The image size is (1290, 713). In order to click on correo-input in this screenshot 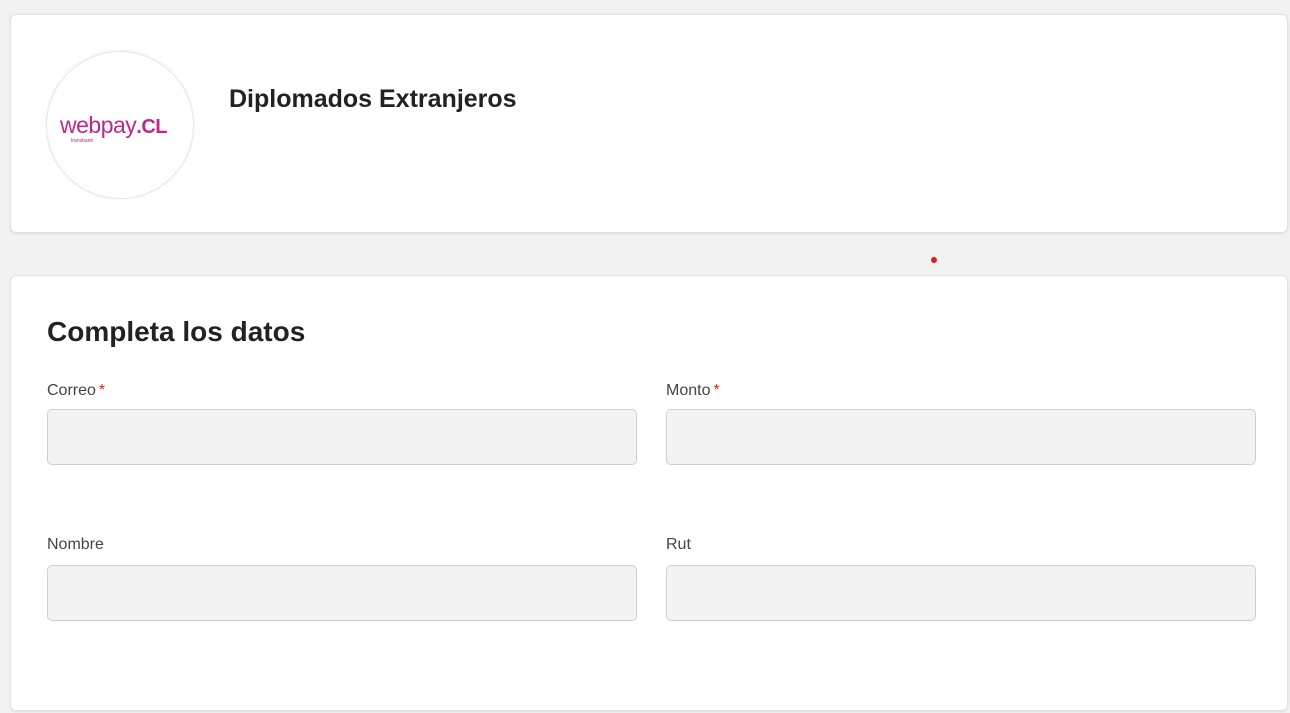, I will do `click(342, 437)`.